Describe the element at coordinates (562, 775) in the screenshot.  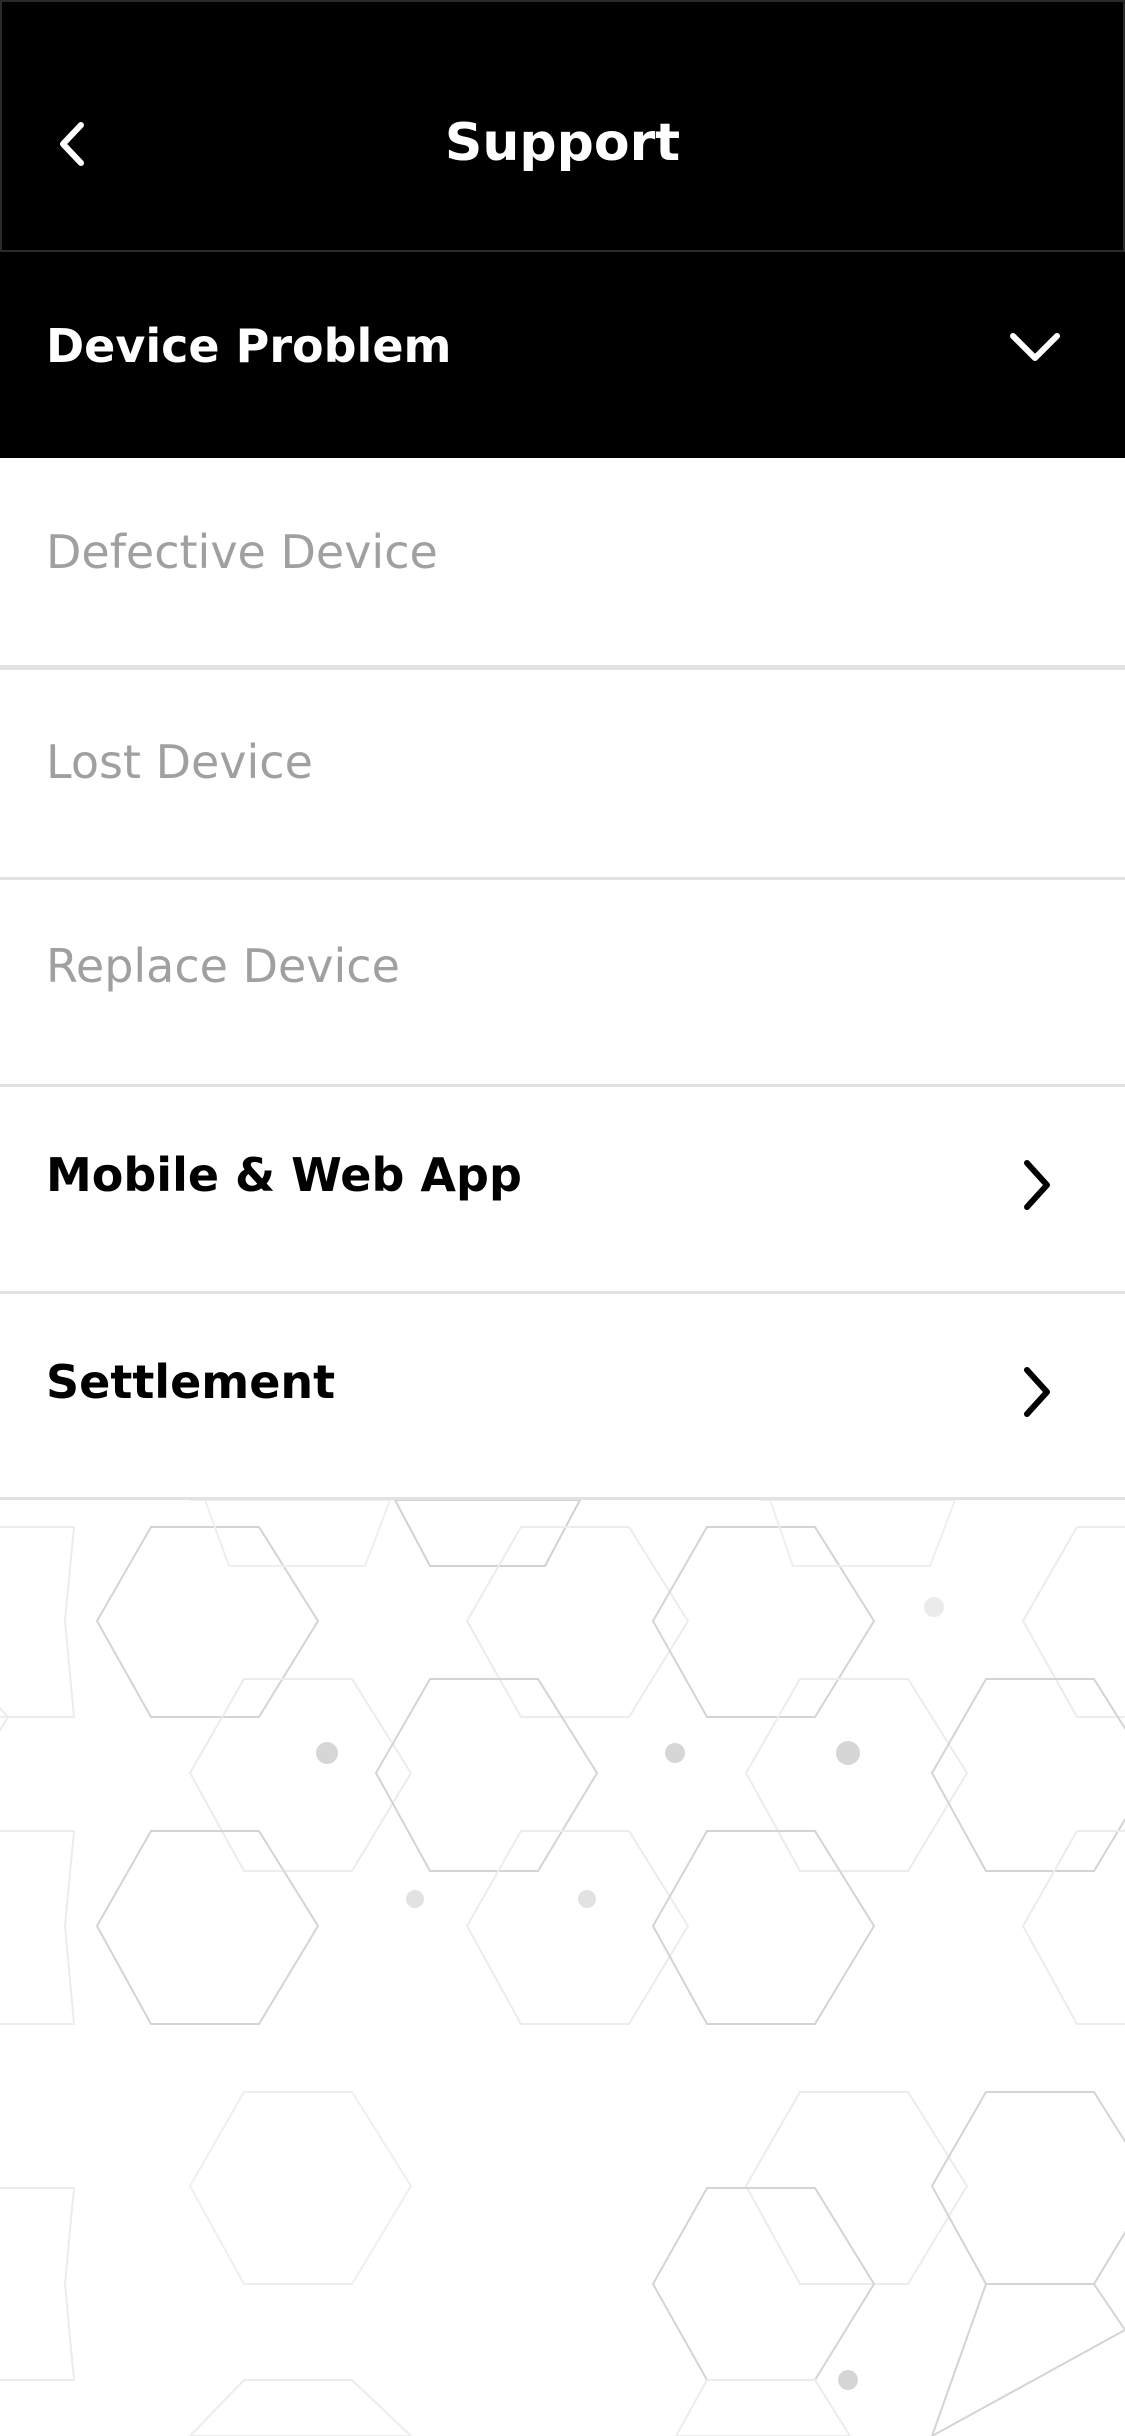
I see `sub-item-lost-device: Lost Device` at that location.